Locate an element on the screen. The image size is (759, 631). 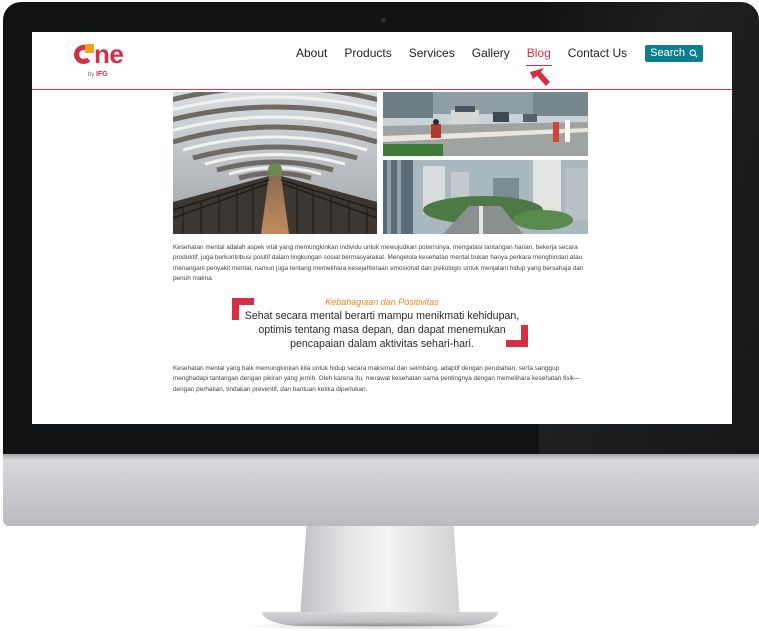
logo-c-icon is located at coordinates (84, 54).